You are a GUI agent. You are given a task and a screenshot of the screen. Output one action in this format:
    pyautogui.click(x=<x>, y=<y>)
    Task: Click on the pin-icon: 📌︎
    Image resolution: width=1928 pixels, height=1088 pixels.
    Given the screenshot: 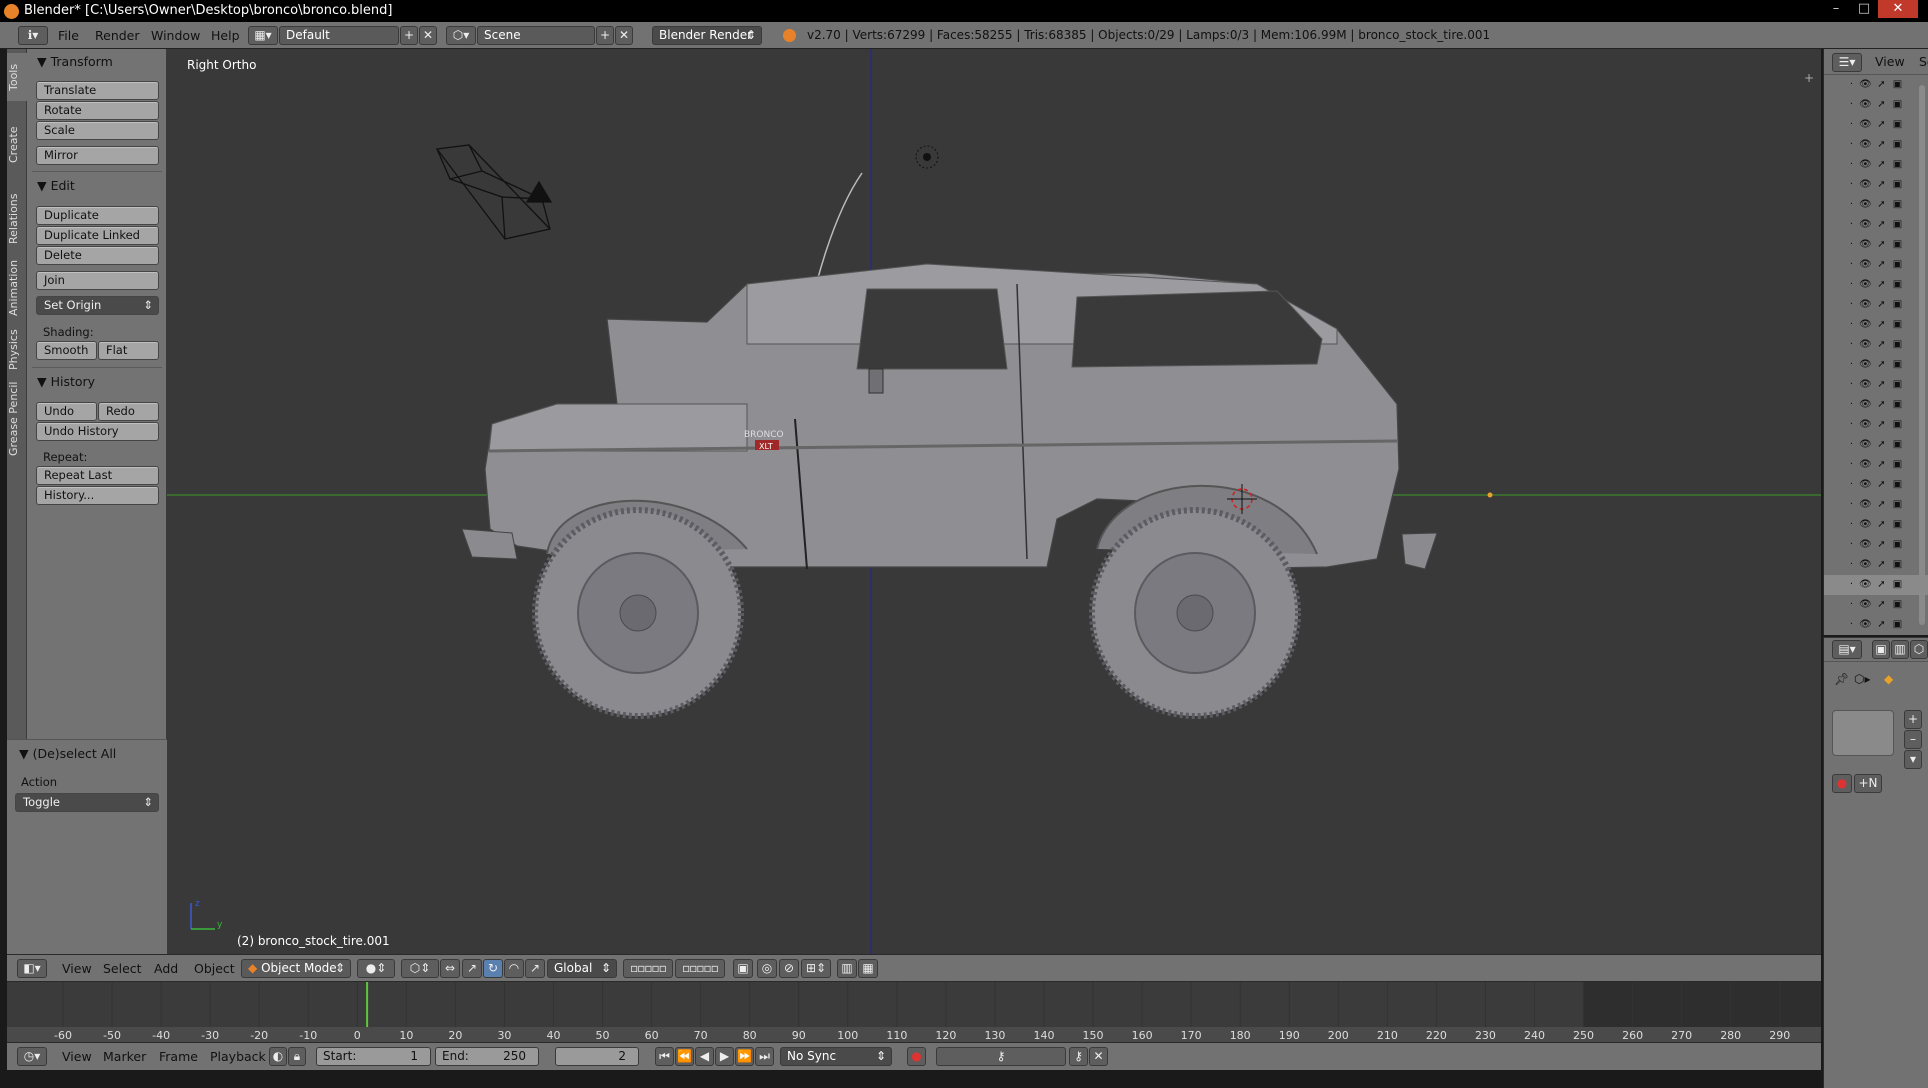 What is the action you would take?
    pyautogui.click(x=1841, y=679)
    